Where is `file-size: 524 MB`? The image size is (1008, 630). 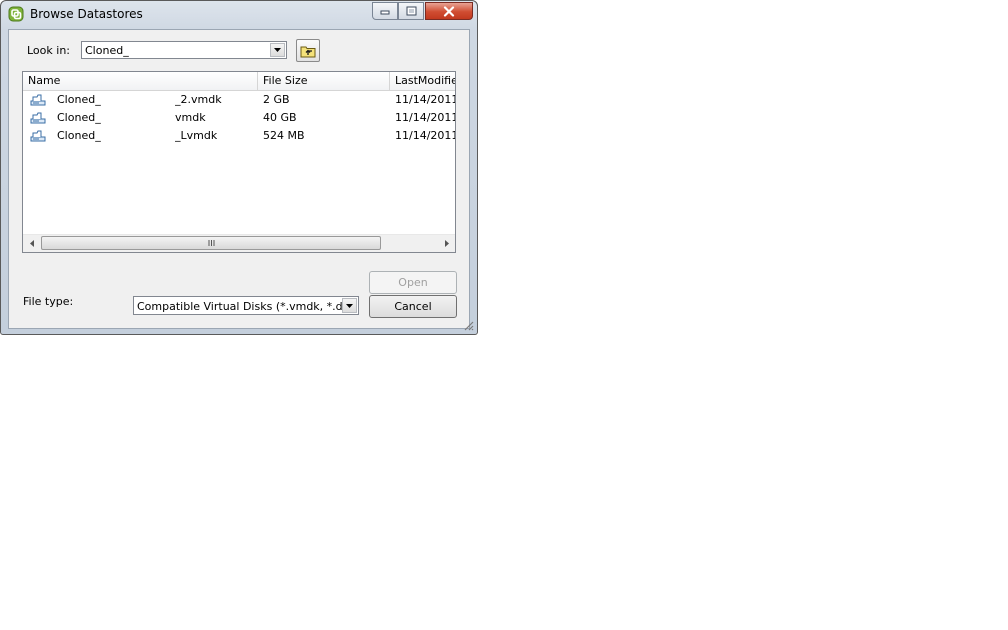 file-size: 524 MB is located at coordinates (284, 135).